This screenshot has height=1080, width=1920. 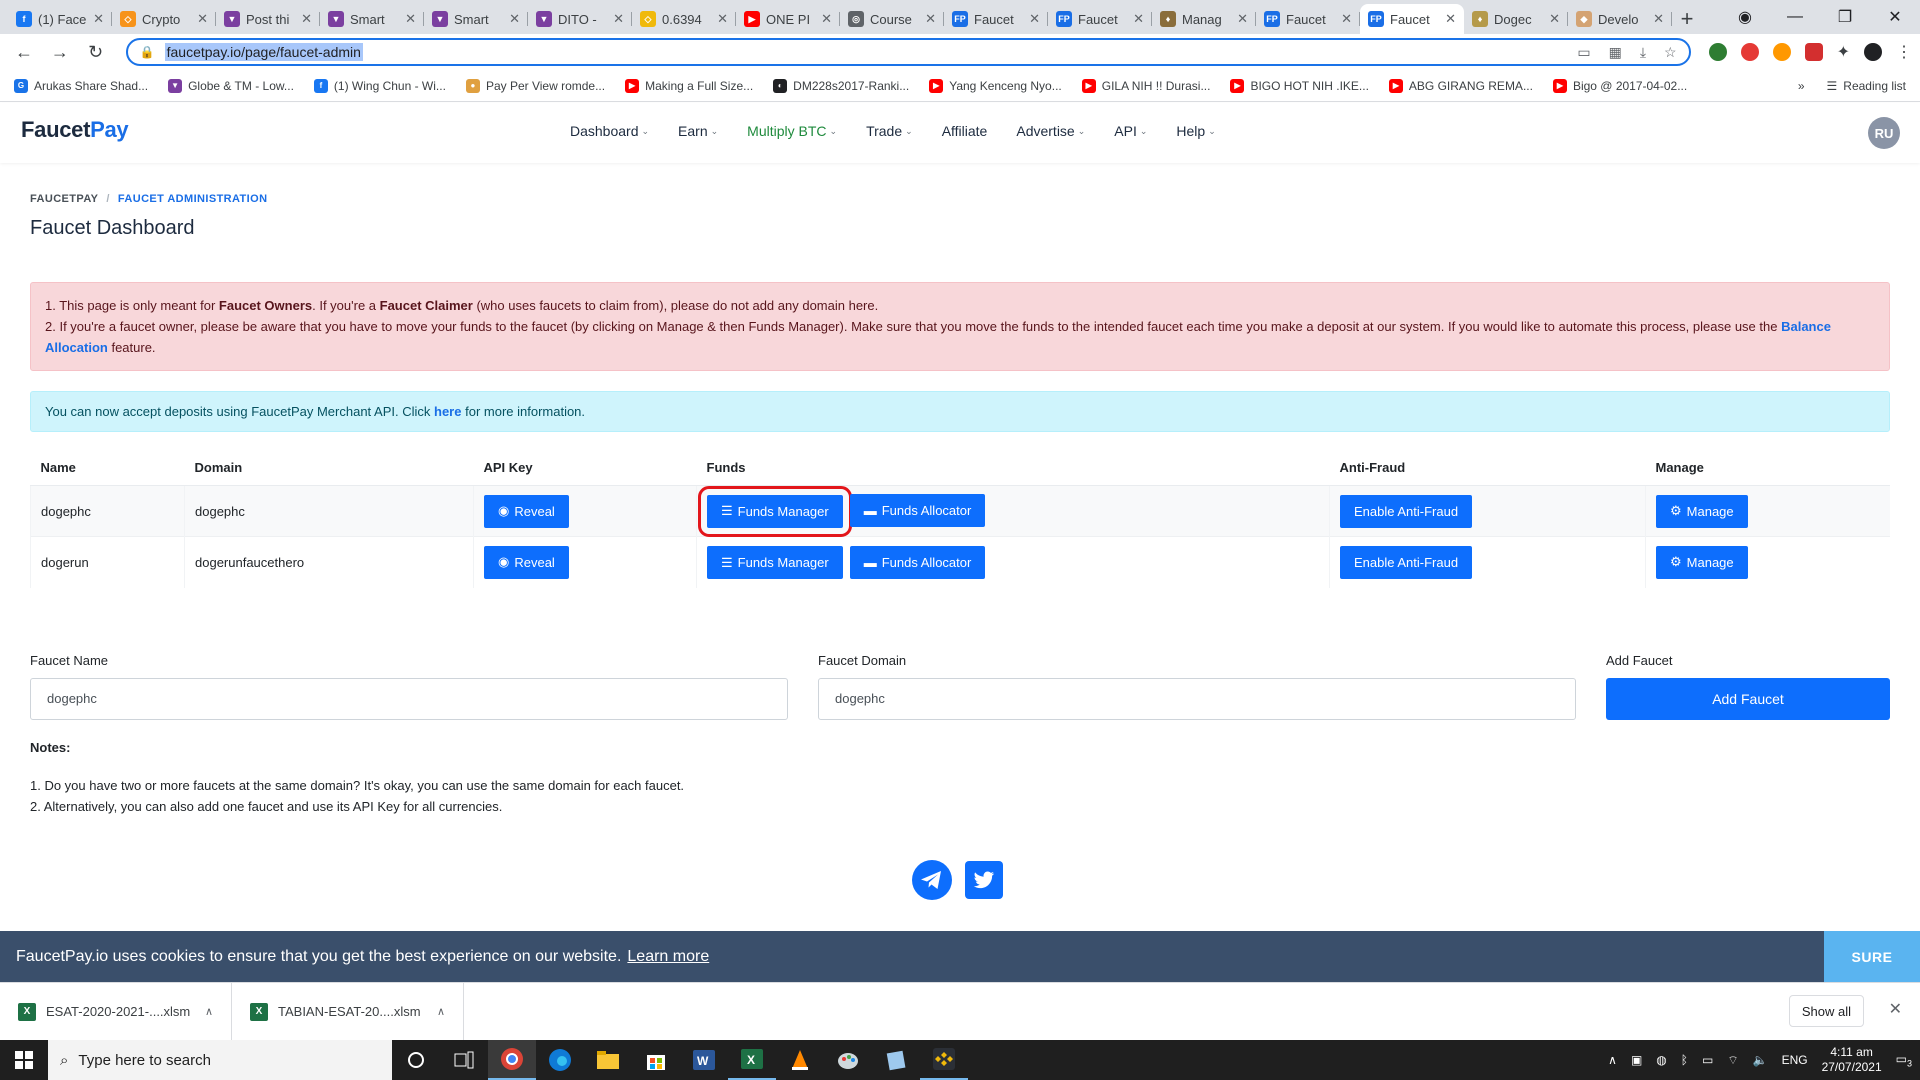 I want to click on vlc-icon, so click(x=800, y=1060).